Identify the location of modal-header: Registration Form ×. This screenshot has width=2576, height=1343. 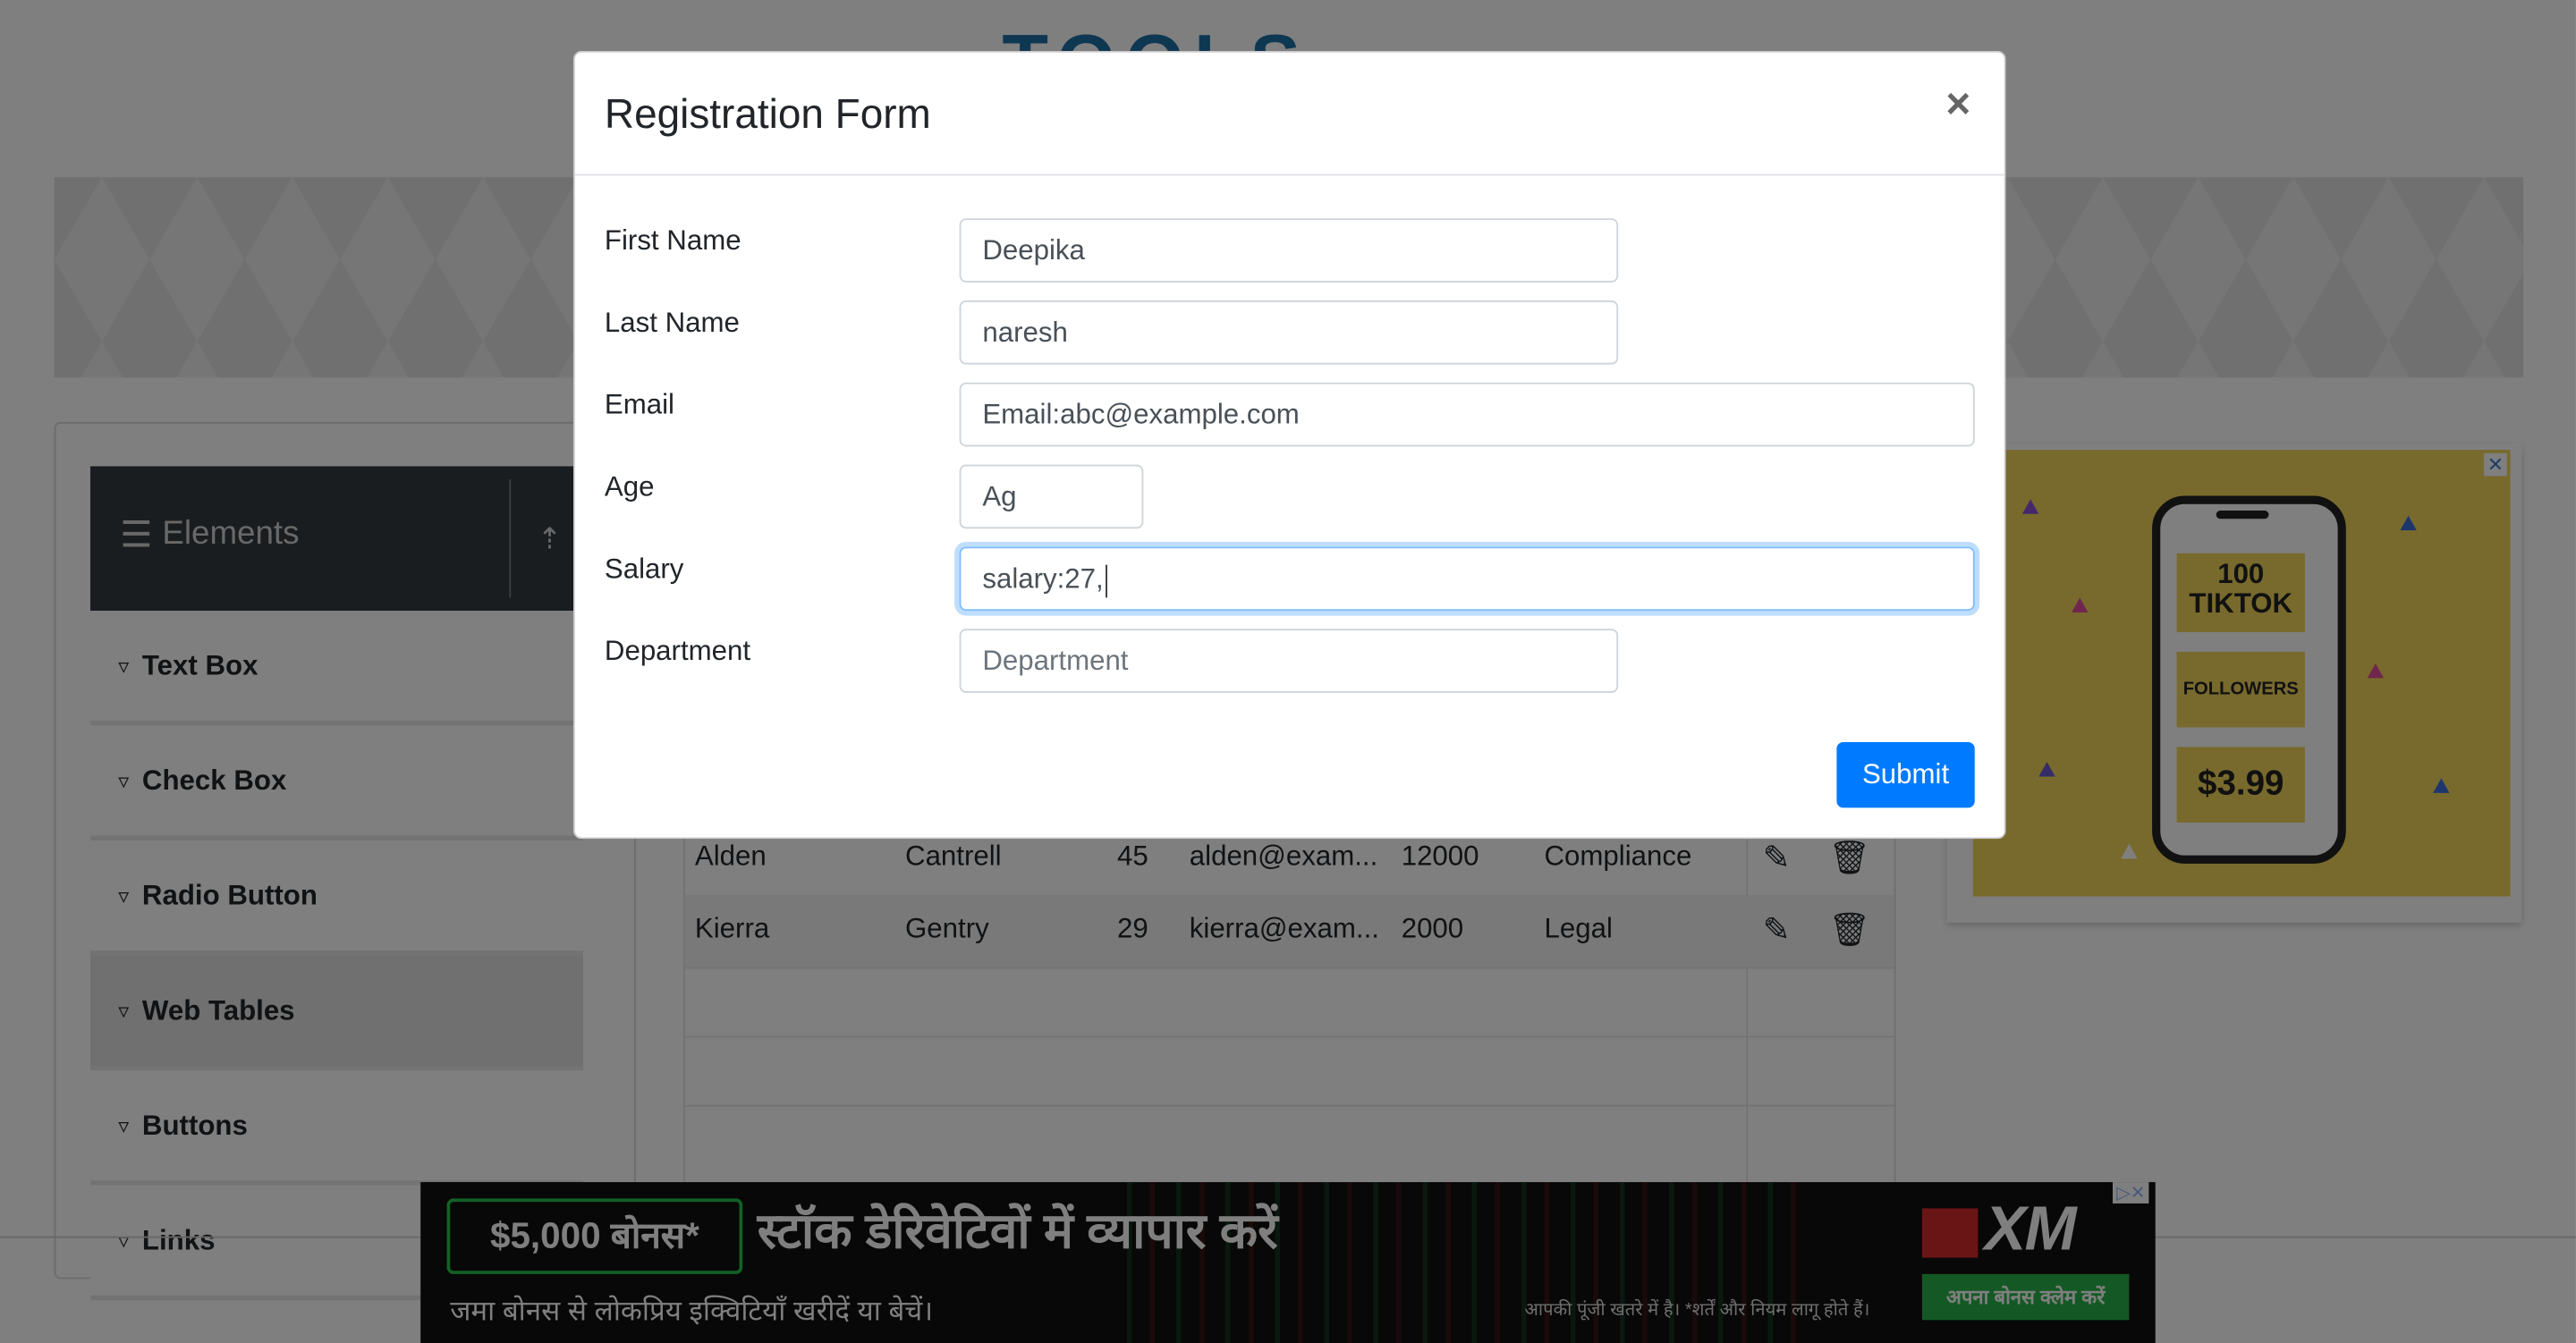
(1289, 114).